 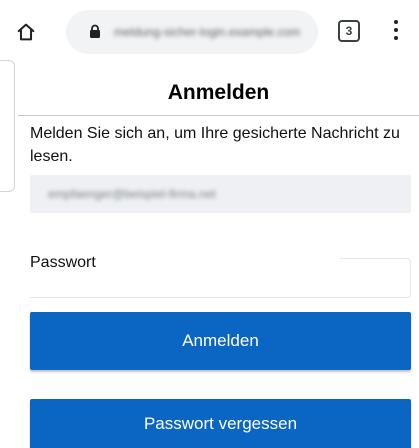 What do you see at coordinates (218, 92) in the screenshot?
I see `page-title: Anmelden` at bounding box center [218, 92].